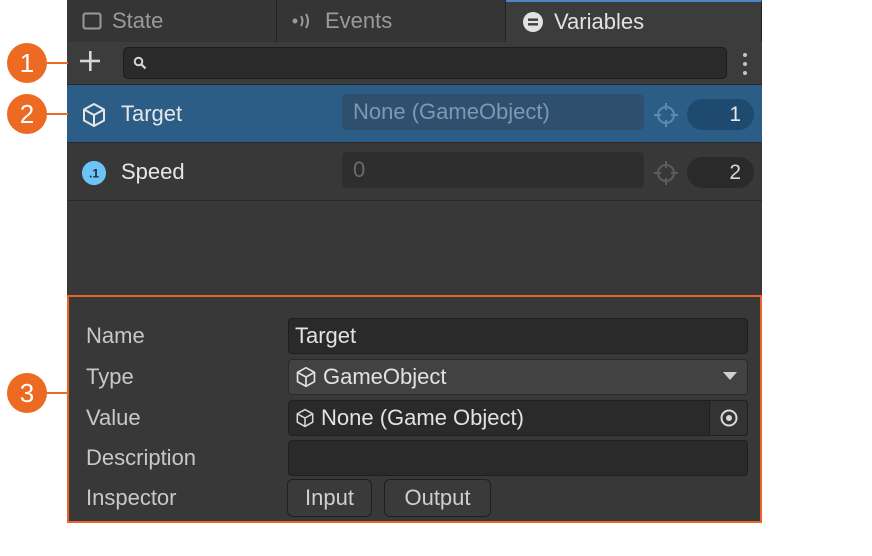 The image size is (872, 556). I want to click on square-icon, so click(92, 21).